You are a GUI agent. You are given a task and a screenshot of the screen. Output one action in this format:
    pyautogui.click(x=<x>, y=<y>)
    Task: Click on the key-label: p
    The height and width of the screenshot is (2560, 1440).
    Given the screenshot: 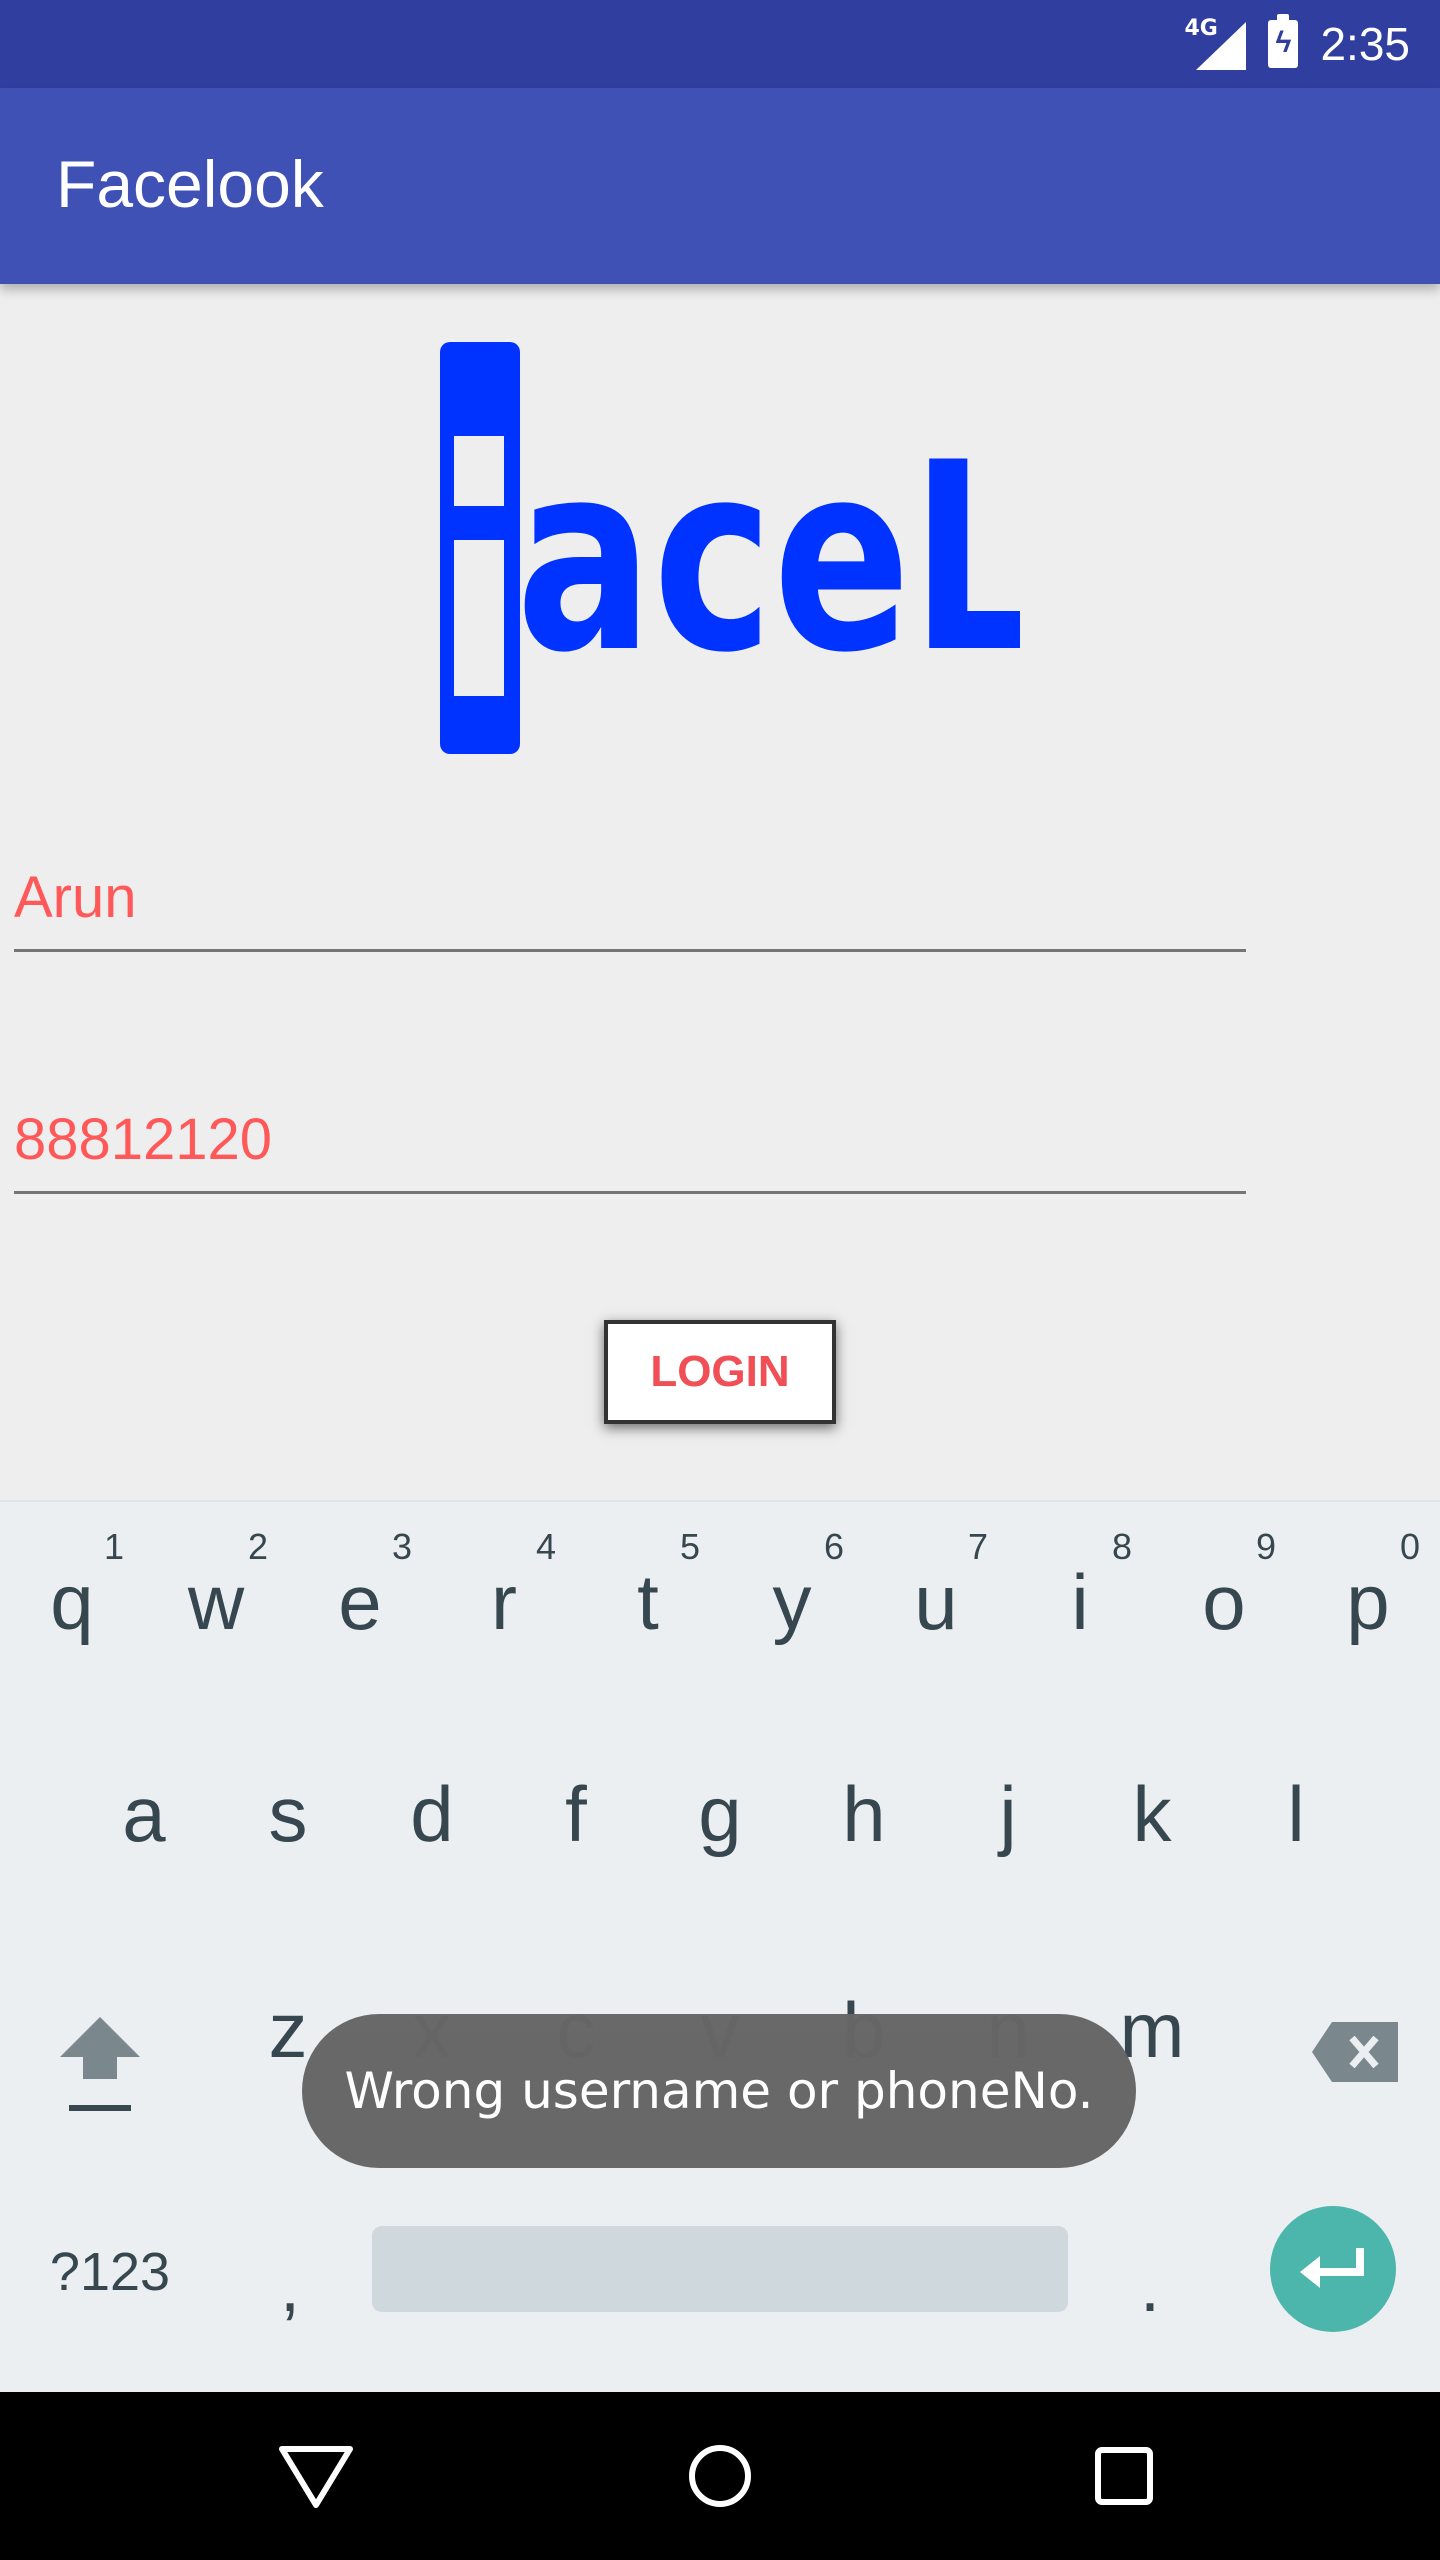 What is the action you would take?
    pyautogui.click(x=1368, y=1602)
    